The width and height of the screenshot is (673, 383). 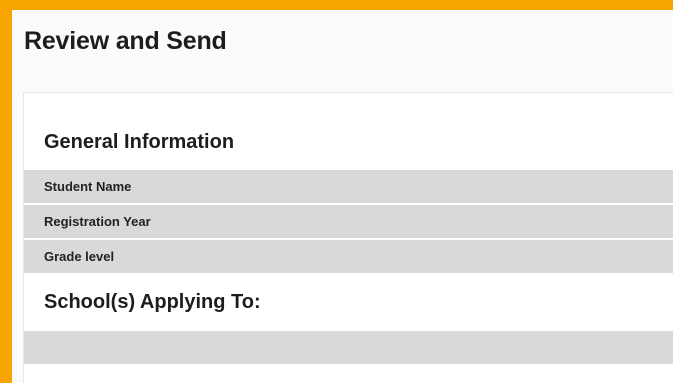 I want to click on page-title: Review and Send, so click(x=125, y=41).